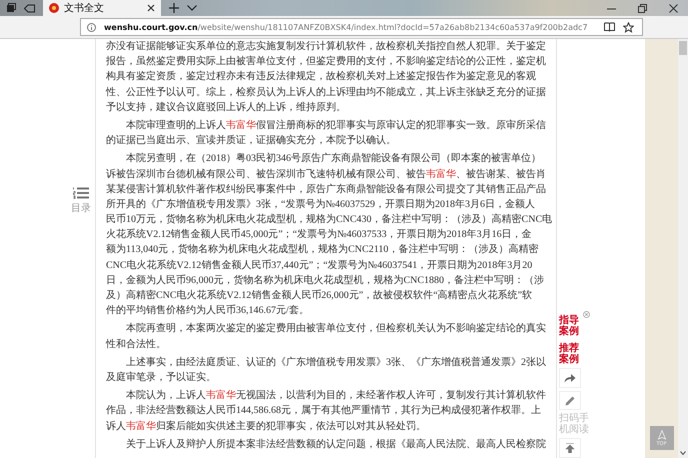 Image resolution: width=688 pixels, height=458 pixels. Describe the element at coordinates (326, 93) in the screenshot. I see `text-line: 性、公正性予以认可。综上，检察员认为上诉人的上诉理由均不能成立，其上诉主张缺乏充分的证据` at that location.